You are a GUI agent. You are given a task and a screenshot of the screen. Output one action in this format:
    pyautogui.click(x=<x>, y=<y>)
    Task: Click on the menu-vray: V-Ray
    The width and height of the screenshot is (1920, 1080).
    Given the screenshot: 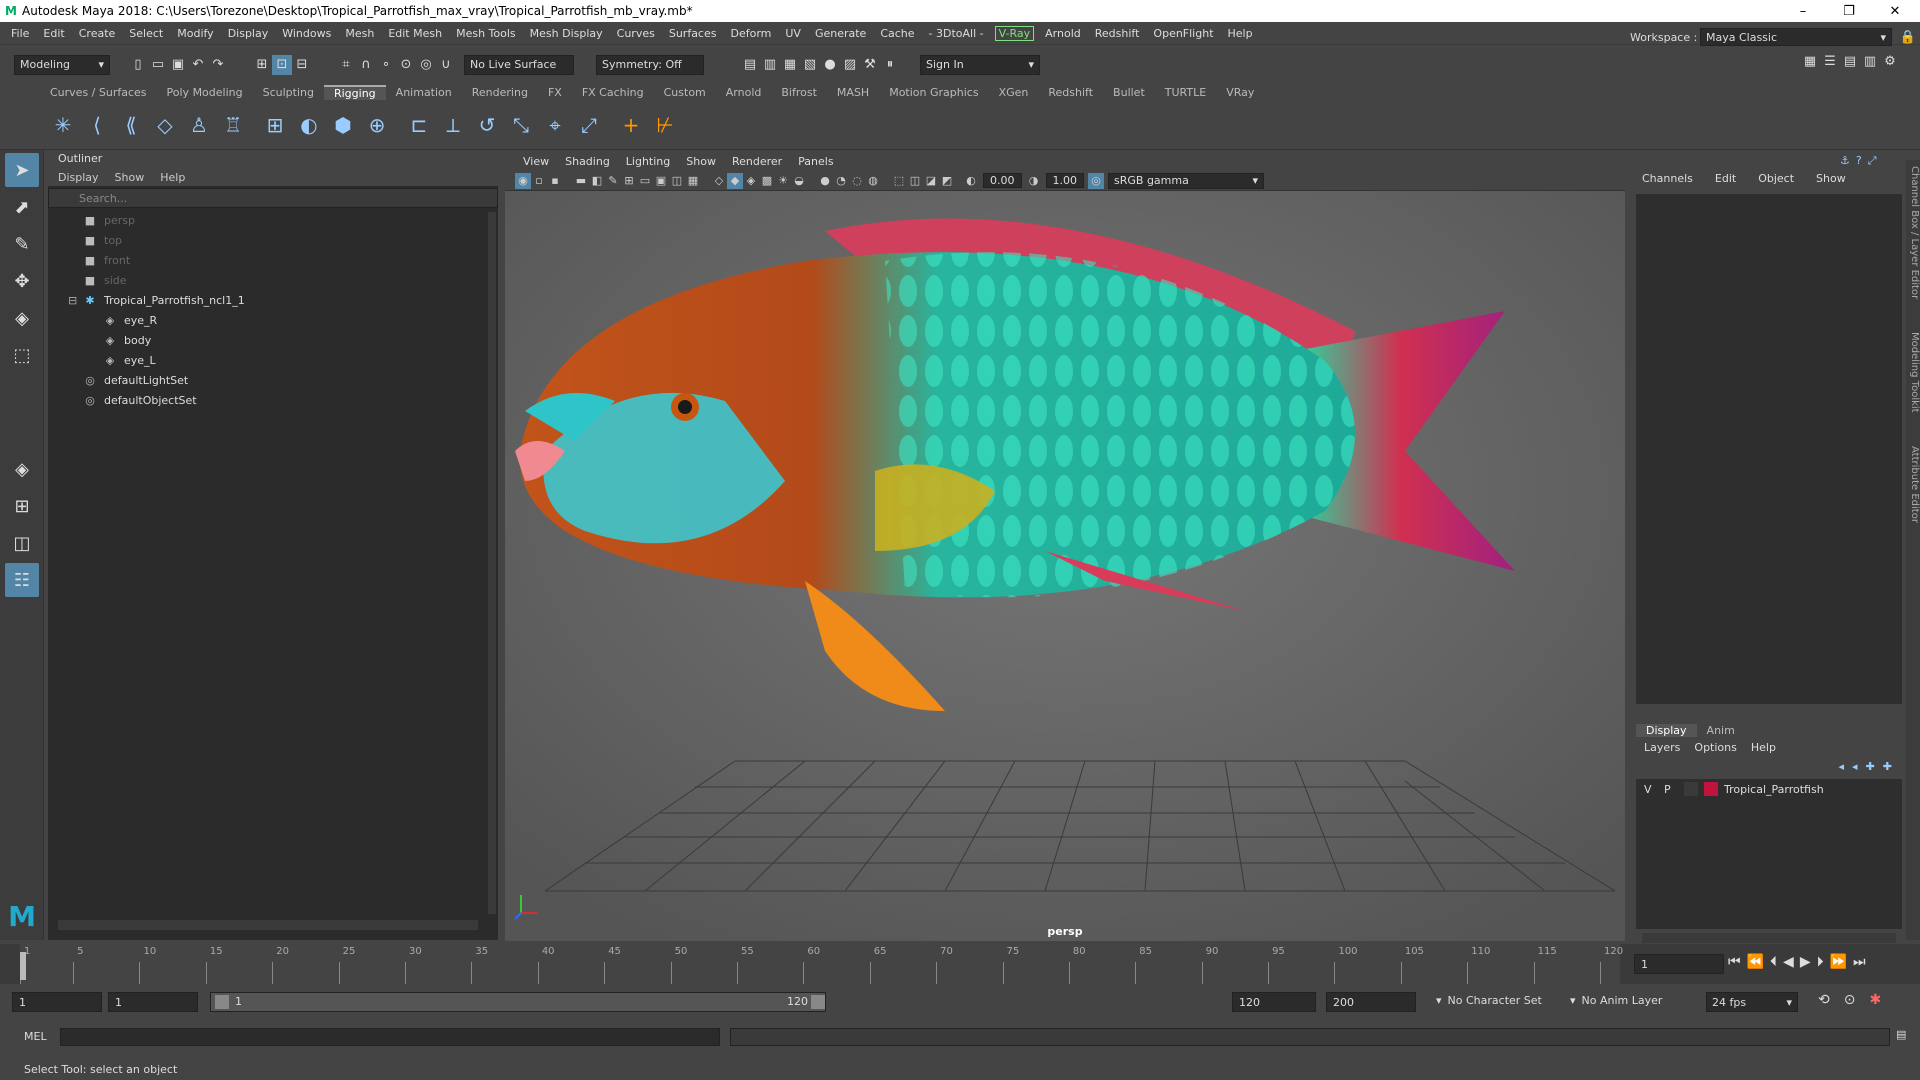 What is the action you would take?
    pyautogui.click(x=1014, y=33)
    